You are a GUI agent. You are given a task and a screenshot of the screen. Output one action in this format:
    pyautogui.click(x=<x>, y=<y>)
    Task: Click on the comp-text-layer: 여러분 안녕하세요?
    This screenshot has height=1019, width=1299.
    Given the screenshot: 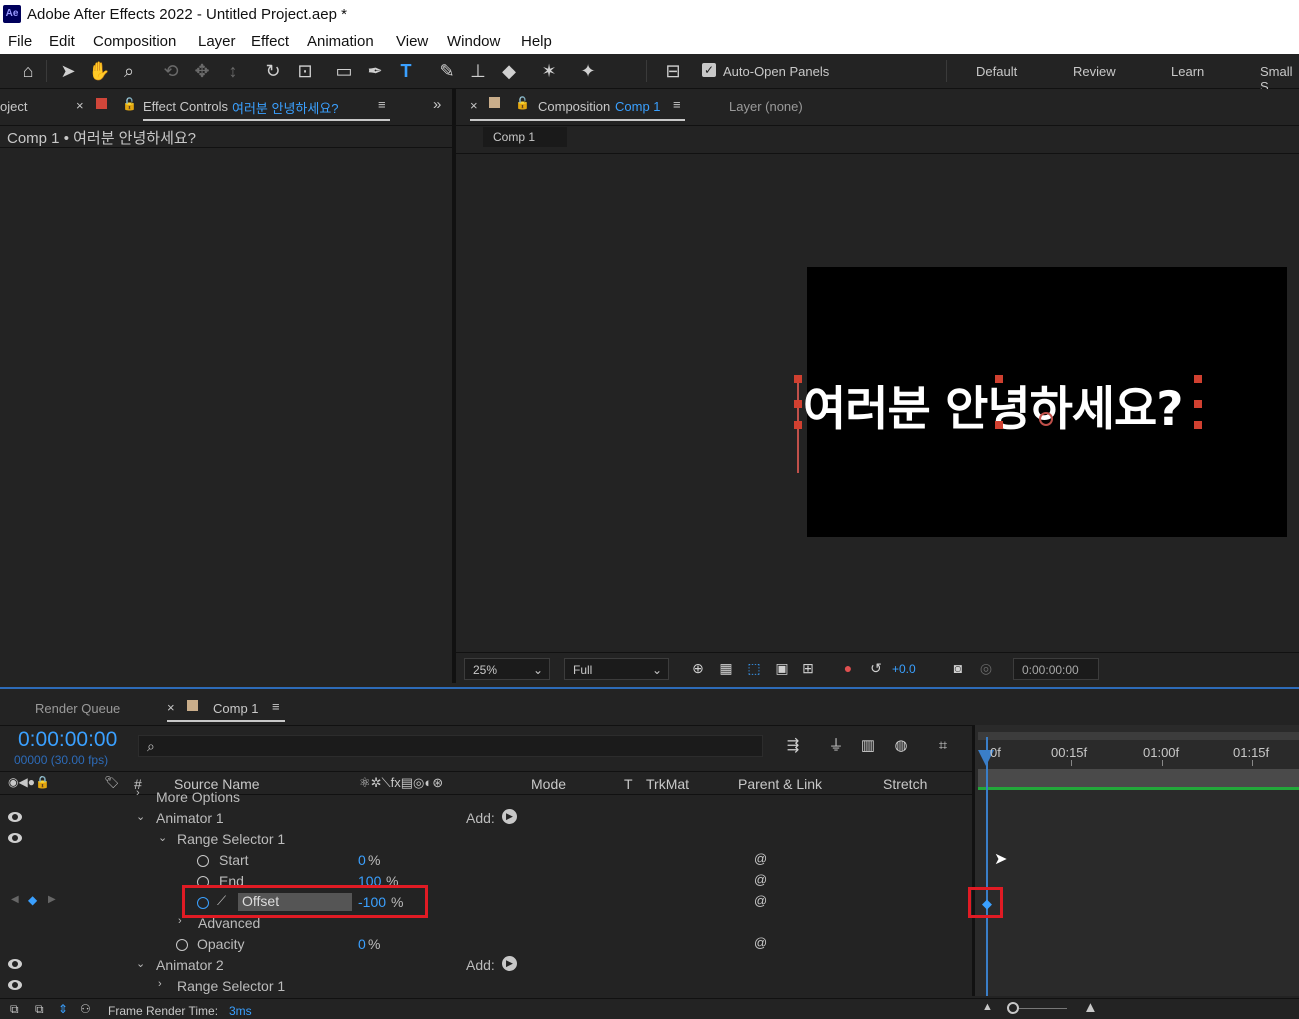 What is the action you would take?
    pyautogui.click(x=993, y=404)
    